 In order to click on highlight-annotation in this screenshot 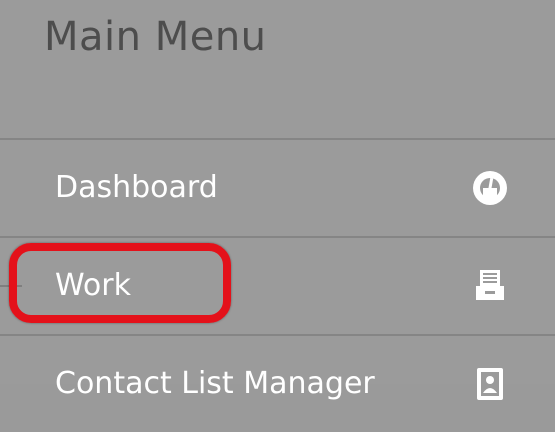, I will do `click(120, 283)`.